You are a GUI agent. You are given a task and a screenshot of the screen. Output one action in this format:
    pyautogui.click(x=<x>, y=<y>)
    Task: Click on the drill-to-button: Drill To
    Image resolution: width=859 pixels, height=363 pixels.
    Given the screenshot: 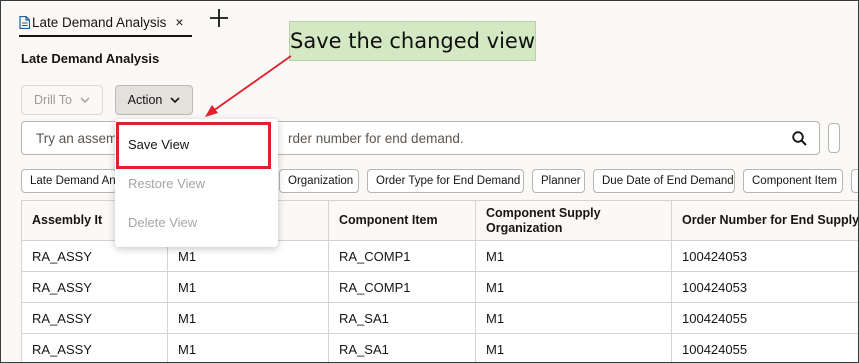 What is the action you would take?
    pyautogui.click(x=62, y=100)
    